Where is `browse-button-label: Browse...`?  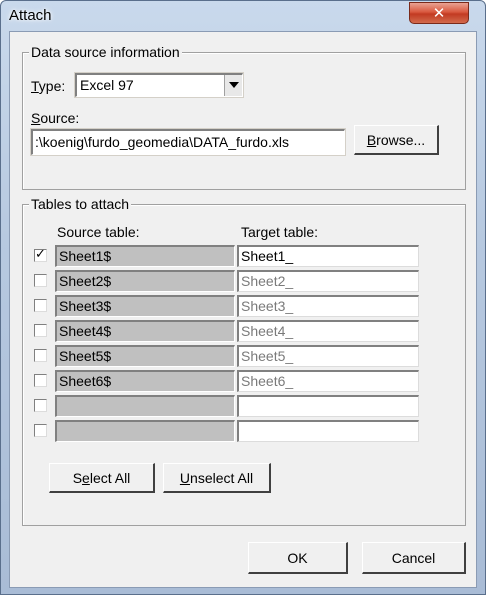 browse-button-label: Browse... is located at coordinates (396, 140).